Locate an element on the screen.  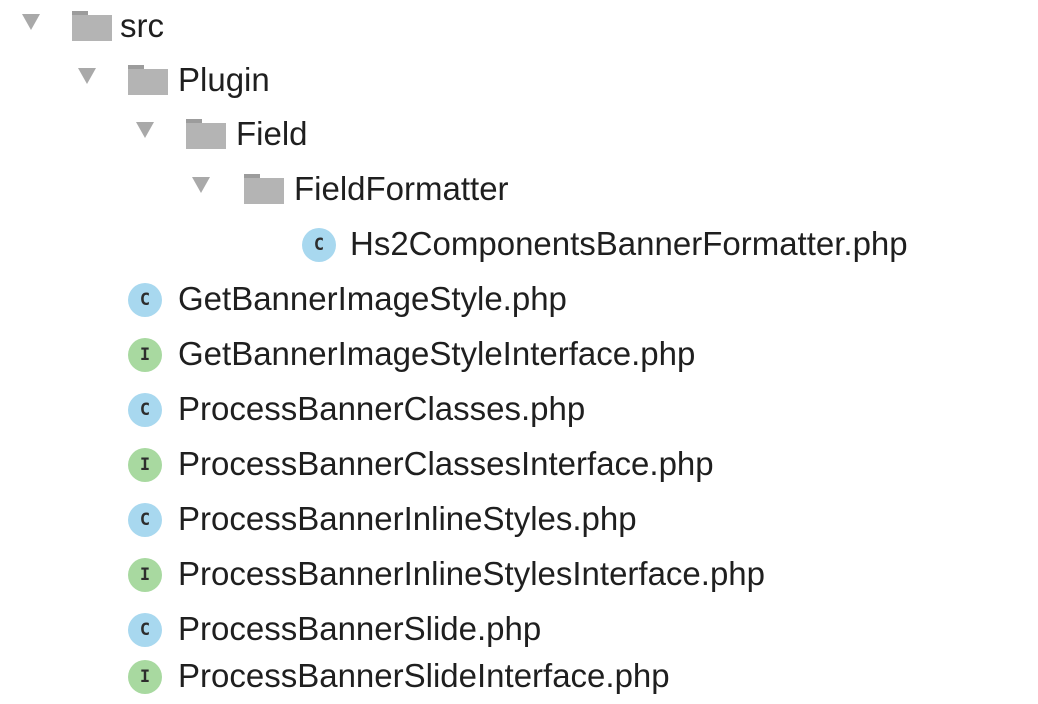
tree-file-item: I ProcessBannerClassesInterface.php is located at coordinates (519, 465).